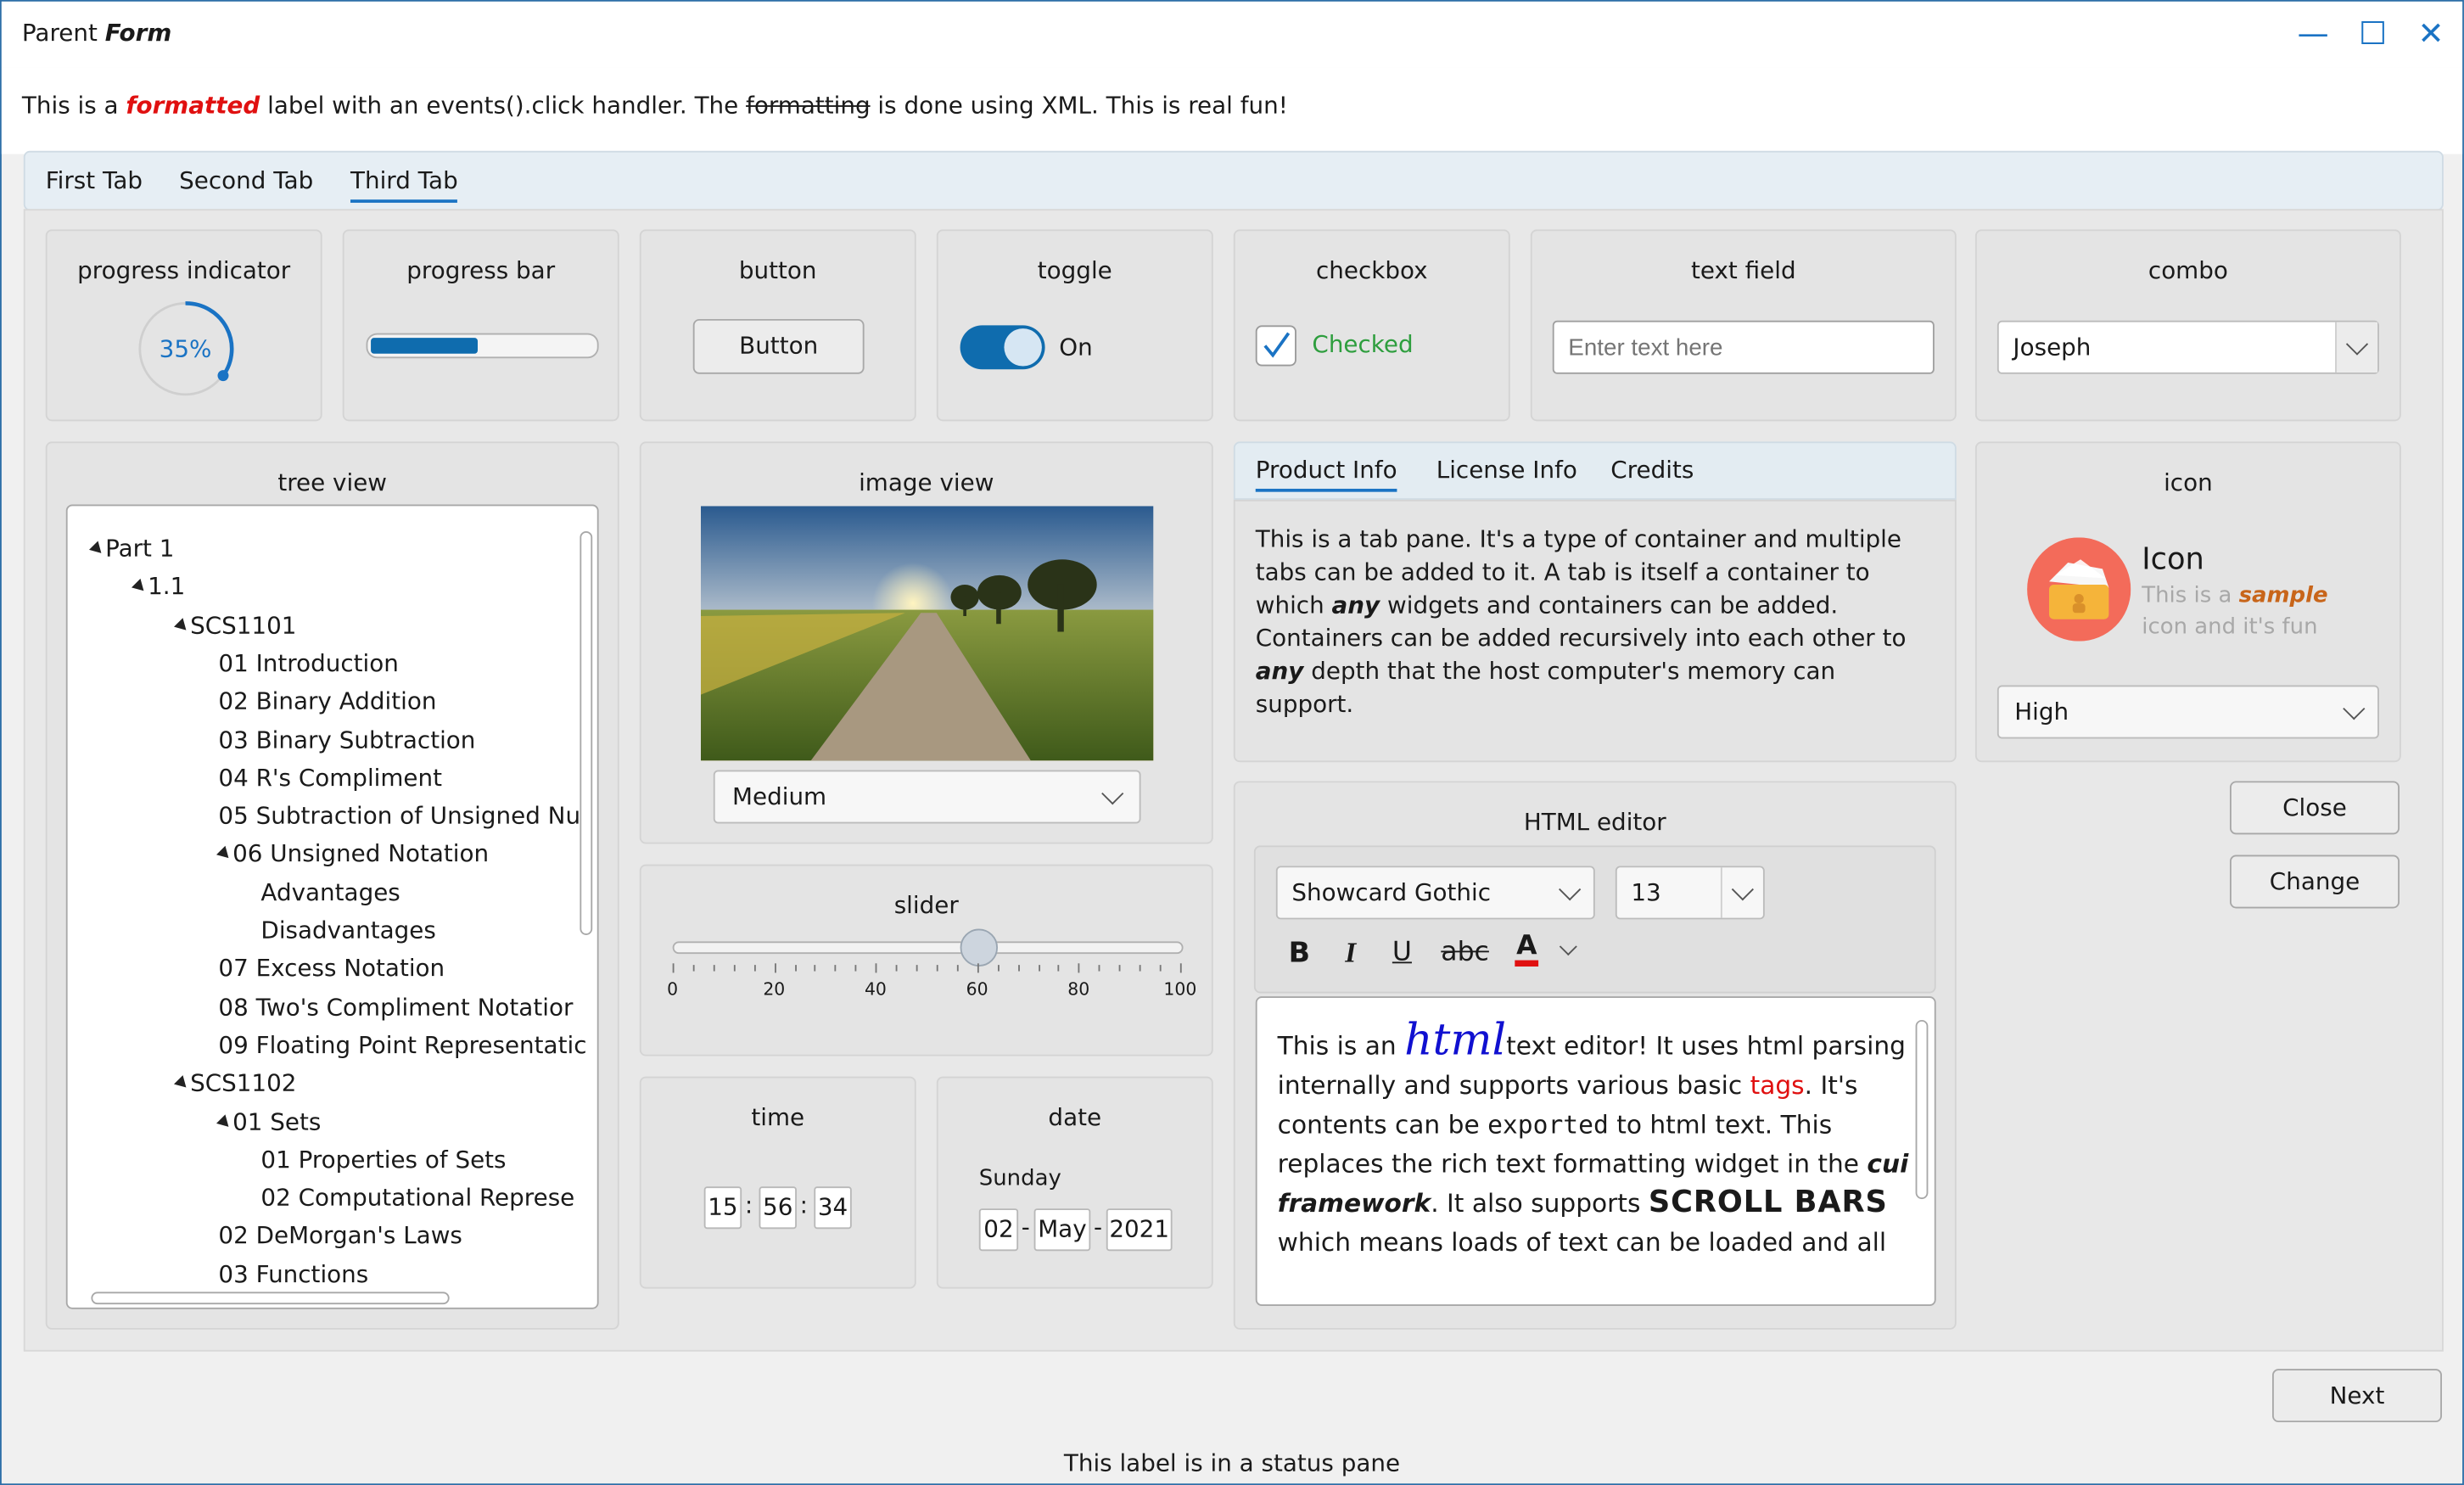  I want to click on tree-item: SCS1101, so click(235, 625).